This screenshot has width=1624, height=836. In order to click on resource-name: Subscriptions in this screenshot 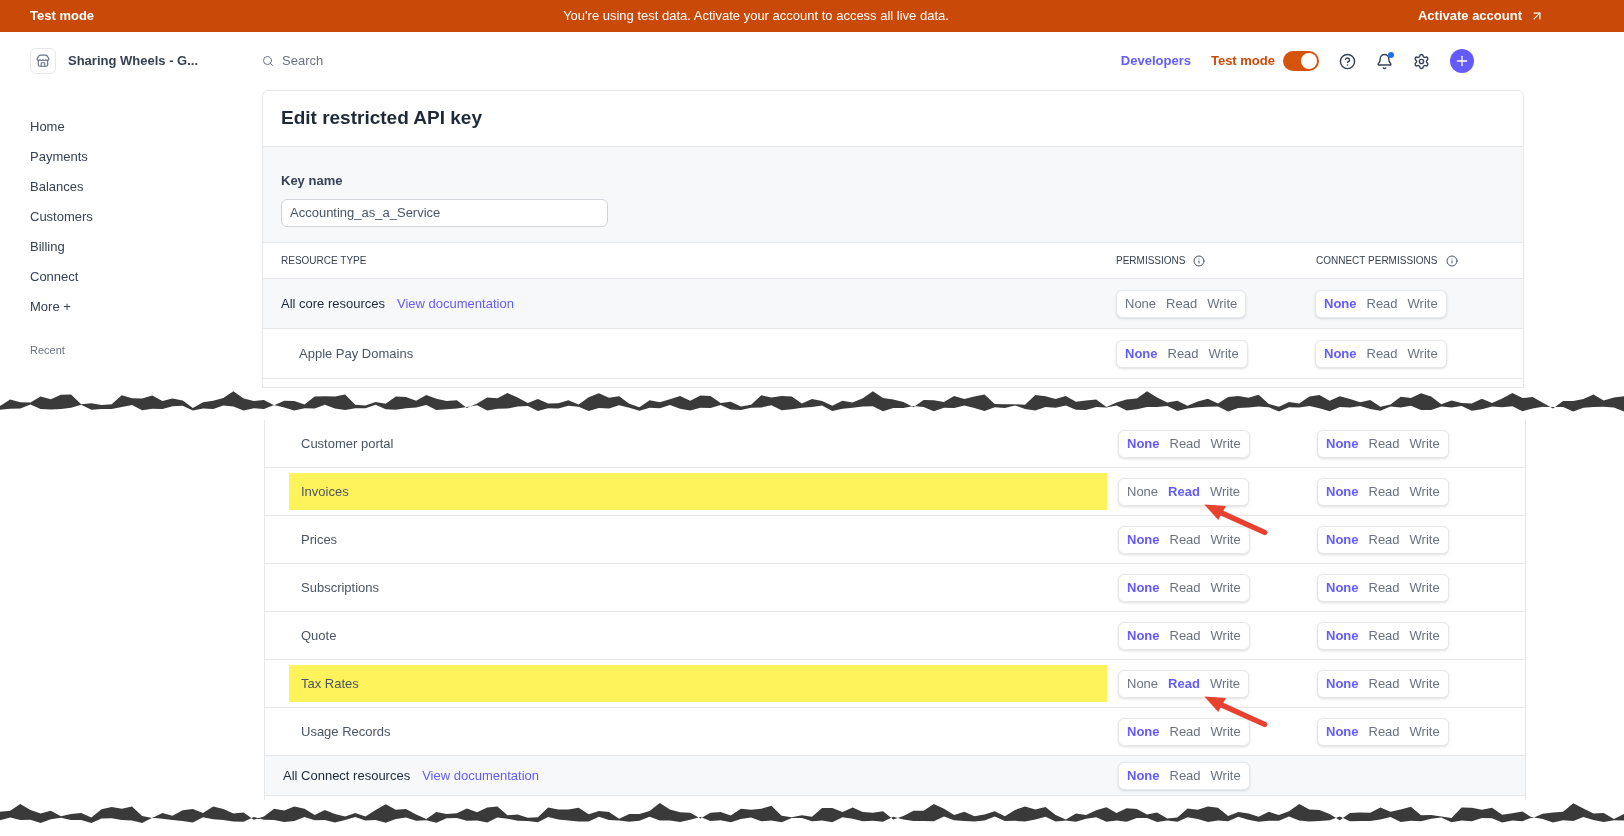, I will do `click(340, 587)`.